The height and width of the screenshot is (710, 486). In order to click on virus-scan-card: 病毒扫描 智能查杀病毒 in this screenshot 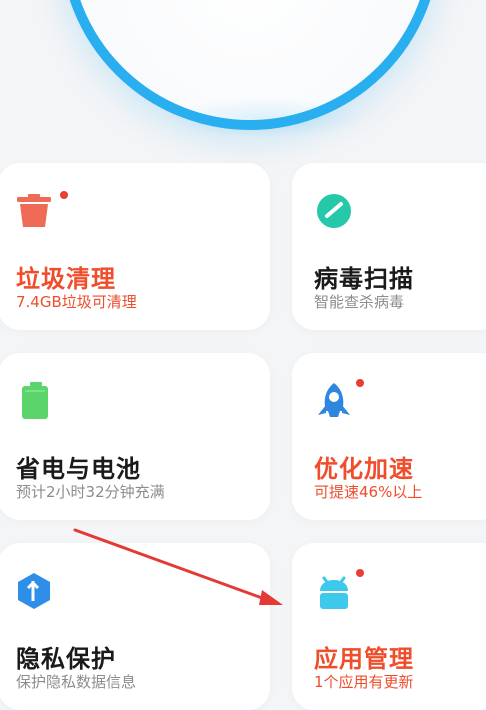, I will do `click(389, 246)`.